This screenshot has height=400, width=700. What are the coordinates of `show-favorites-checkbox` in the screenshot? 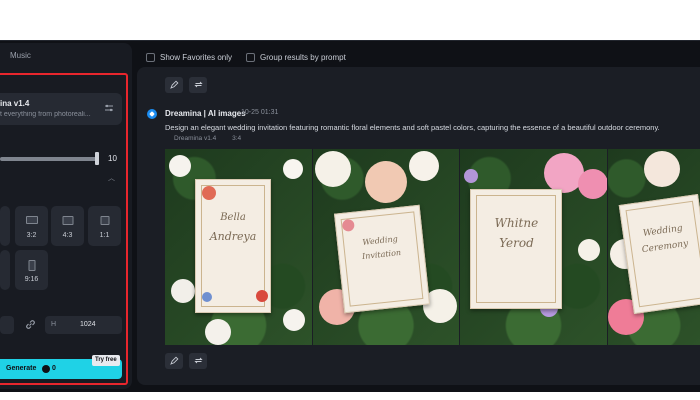 It's located at (150, 57).